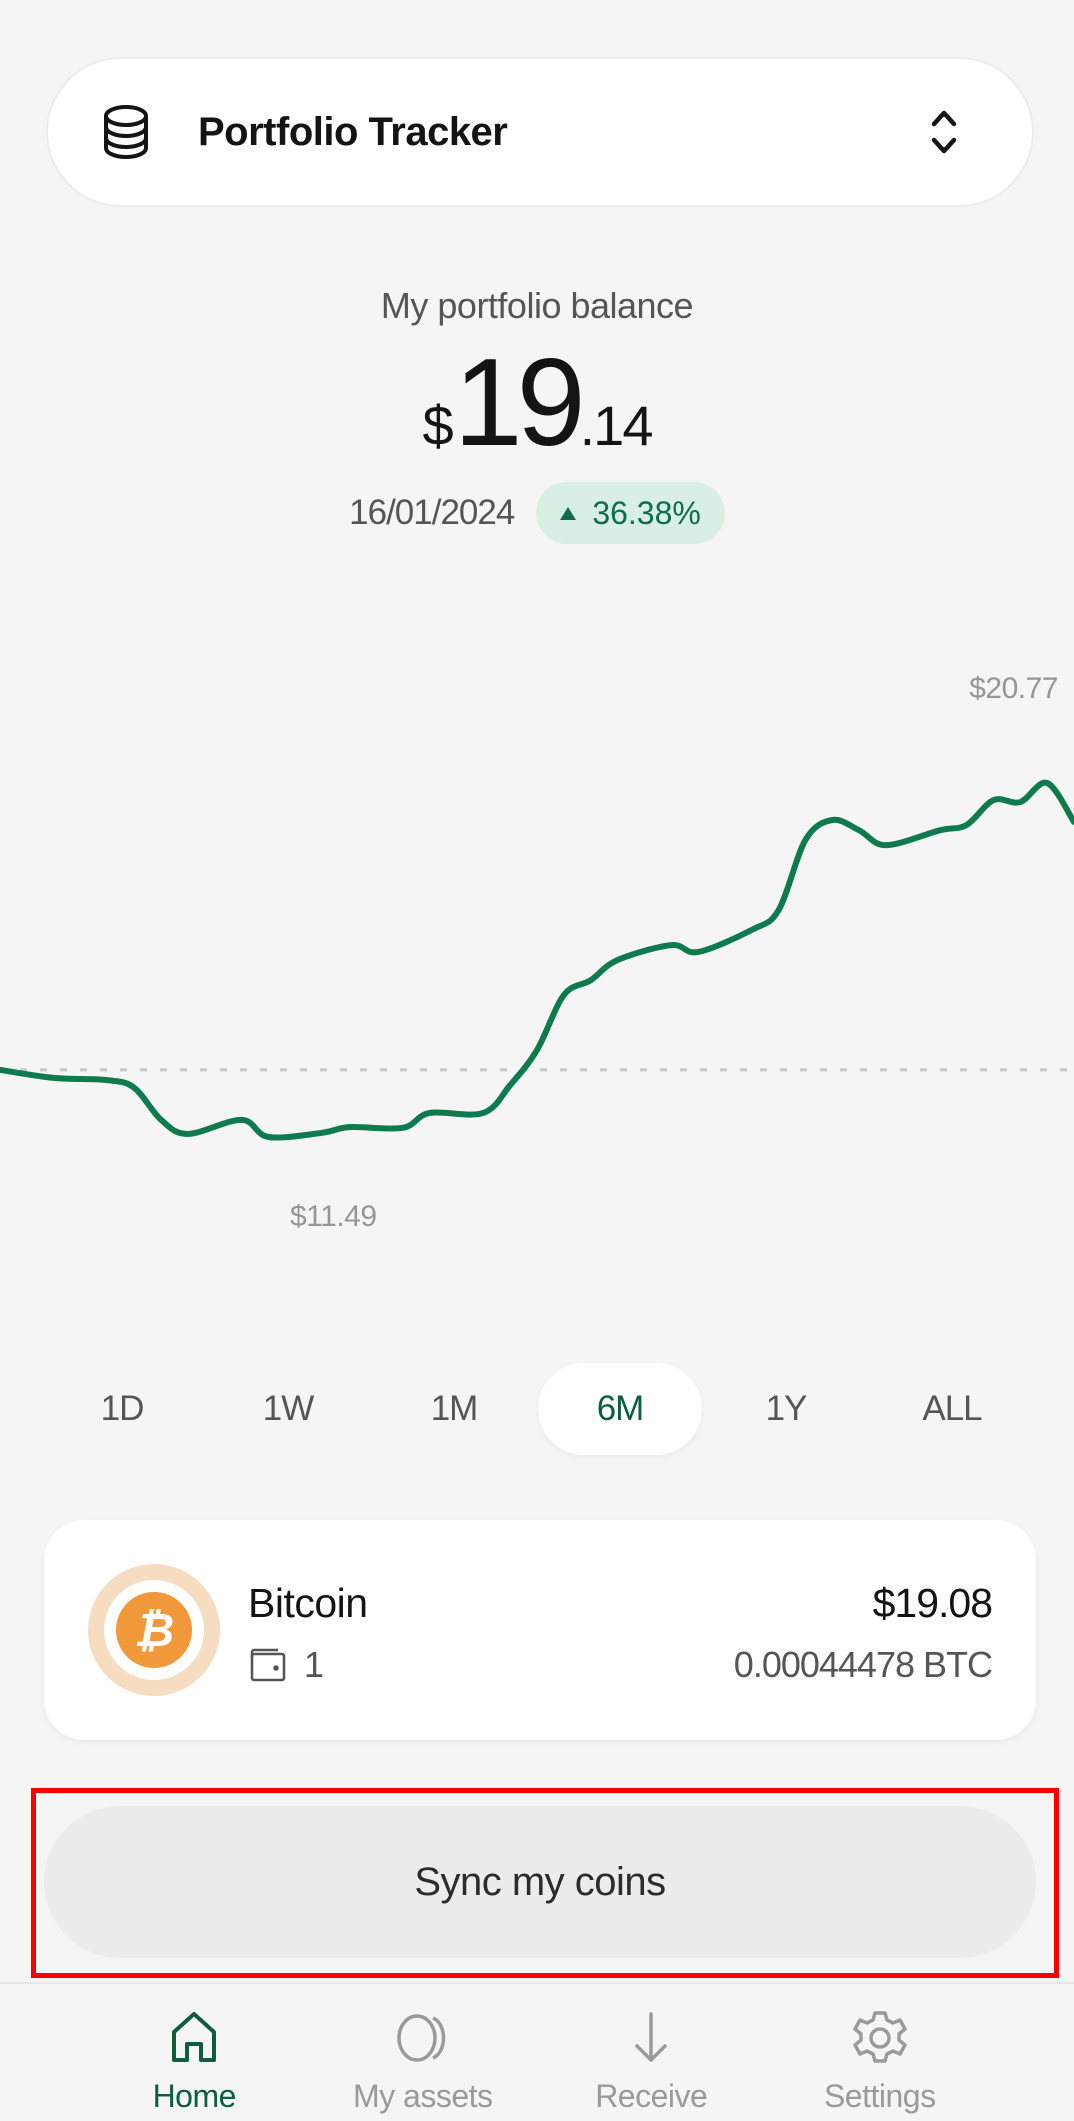 This screenshot has height=2121, width=1074. Describe the element at coordinates (879, 2096) in the screenshot. I see `nav-settings-label: Settings` at that location.